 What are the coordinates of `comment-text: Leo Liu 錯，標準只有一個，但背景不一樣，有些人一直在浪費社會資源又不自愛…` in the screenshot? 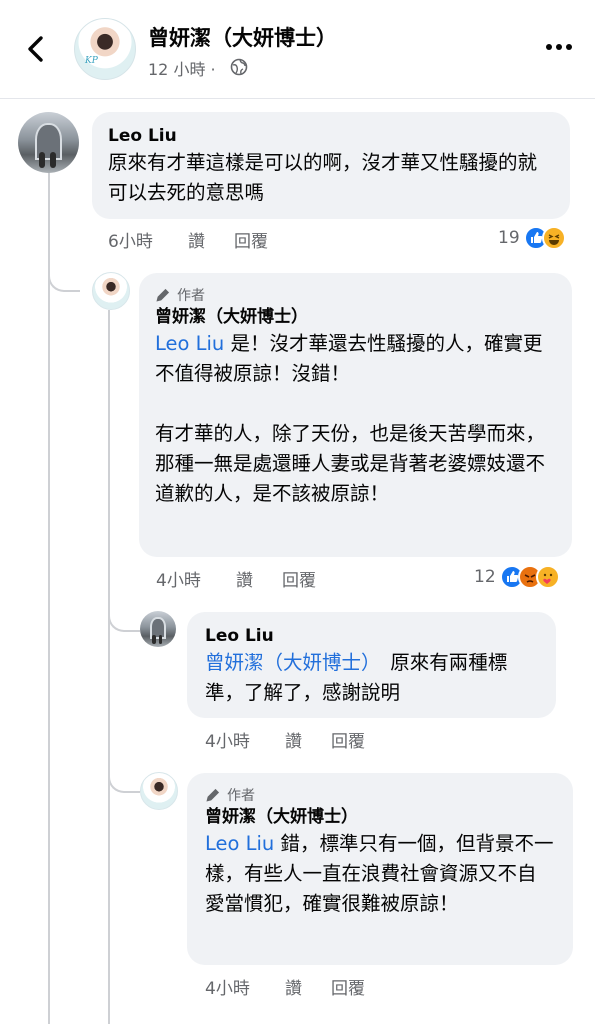 It's located at (380, 874).